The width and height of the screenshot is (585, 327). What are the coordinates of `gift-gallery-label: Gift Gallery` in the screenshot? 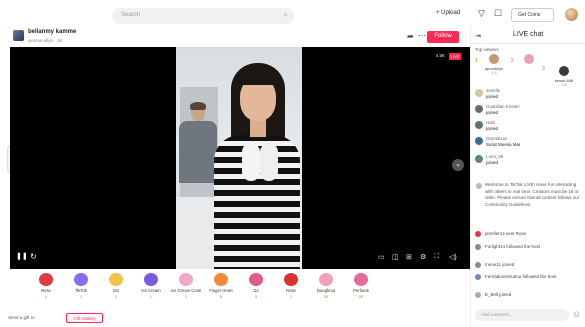 It's located at (84, 318).